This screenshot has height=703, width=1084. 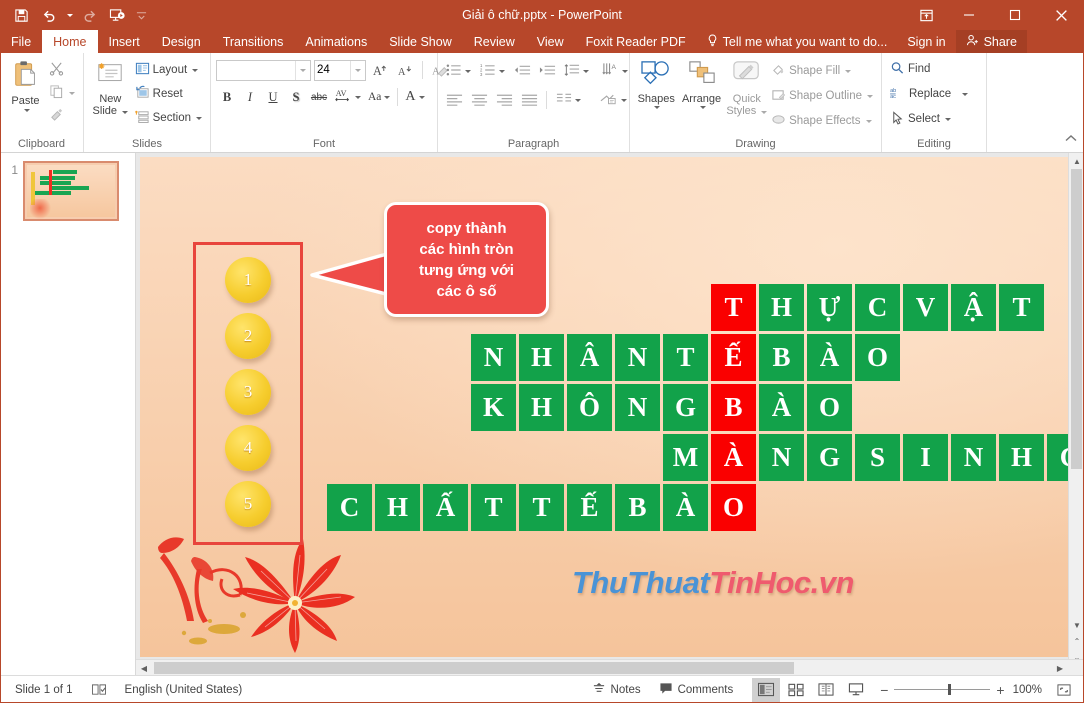 What do you see at coordinates (1064, 690) in the screenshot?
I see `fit-to-window-button` at bounding box center [1064, 690].